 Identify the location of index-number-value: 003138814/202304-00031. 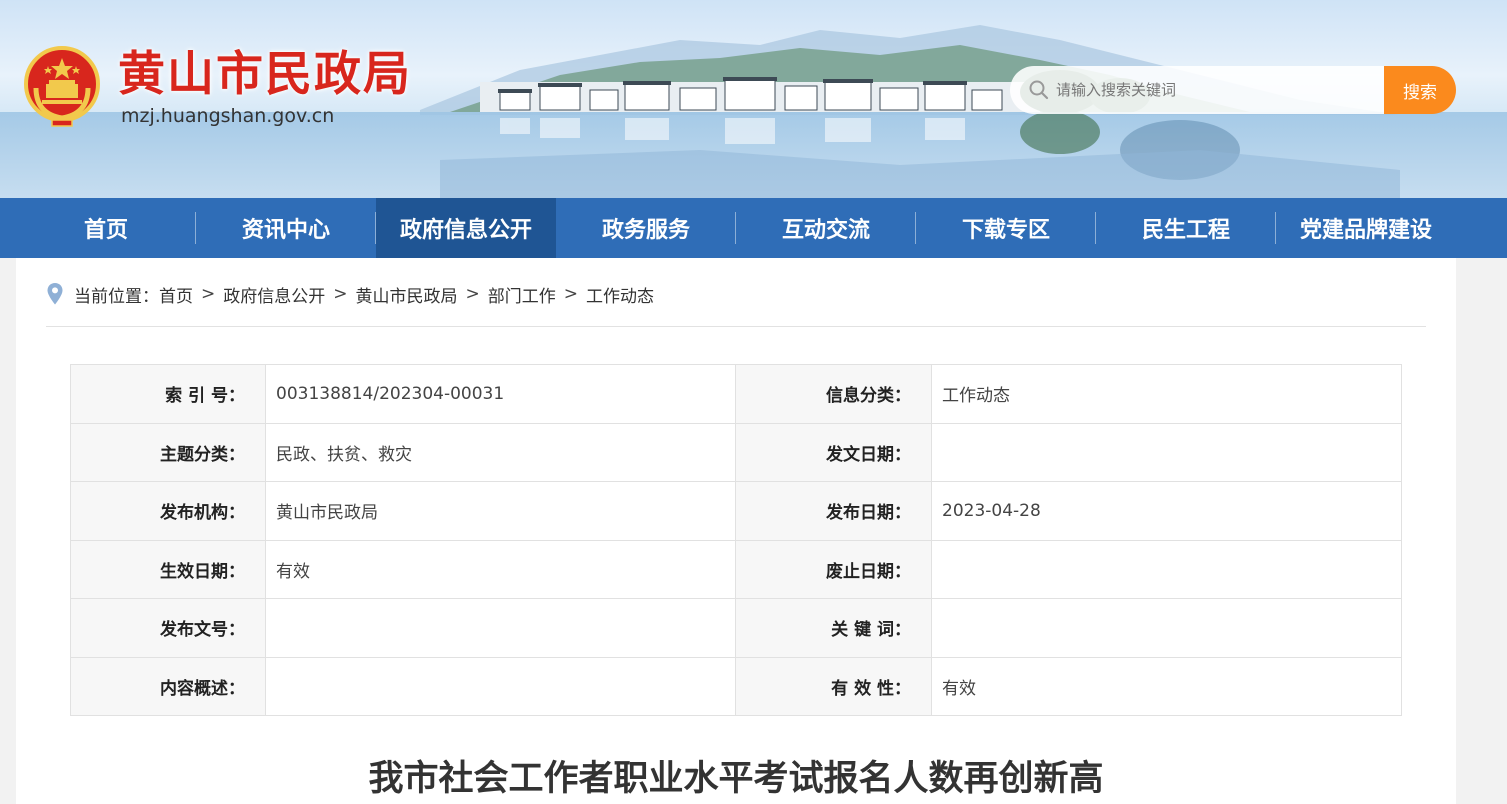
(500, 394).